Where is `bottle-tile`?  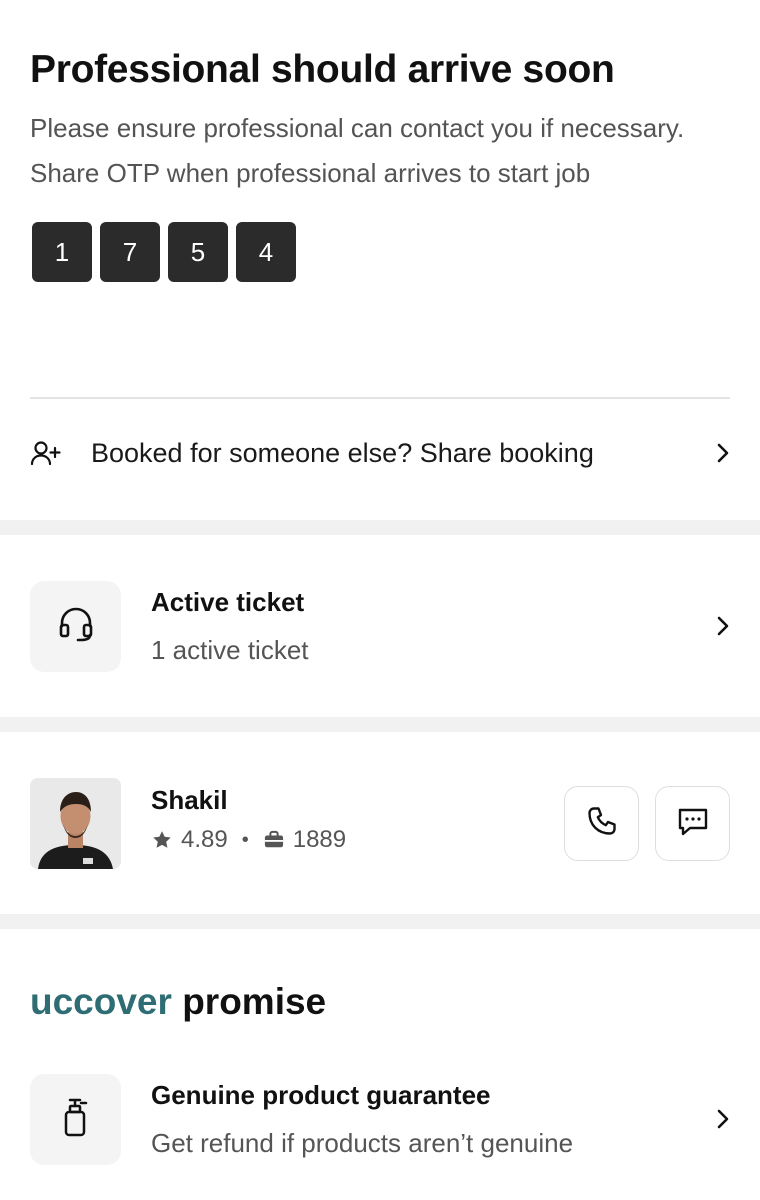
bottle-tile is located at coordinates (75, 1119).